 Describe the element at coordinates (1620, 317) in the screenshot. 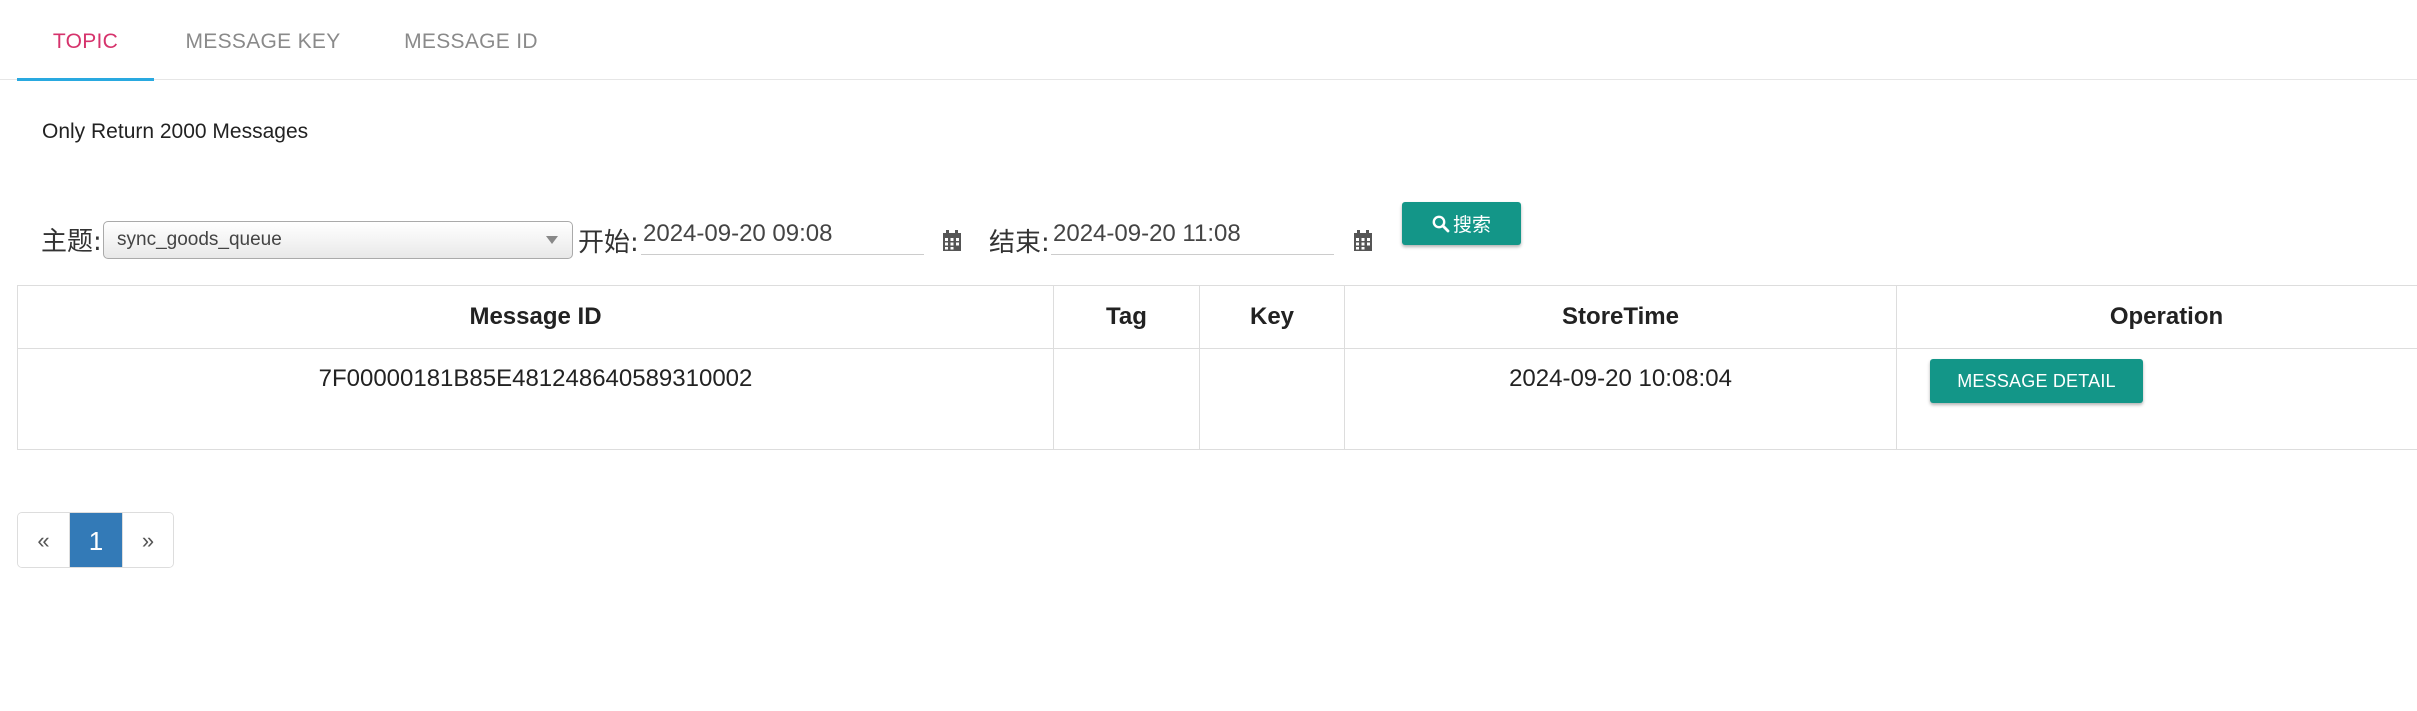

I see `column-header-storetime: StoreTime` at that location.